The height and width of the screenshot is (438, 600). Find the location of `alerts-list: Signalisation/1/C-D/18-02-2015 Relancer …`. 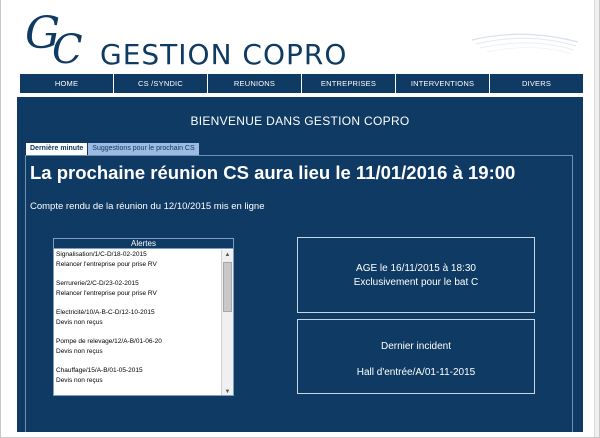

alerts-list: Signalisation/1/C-D/18-02-2015 Relancer … is located at coordinates (138, 322).